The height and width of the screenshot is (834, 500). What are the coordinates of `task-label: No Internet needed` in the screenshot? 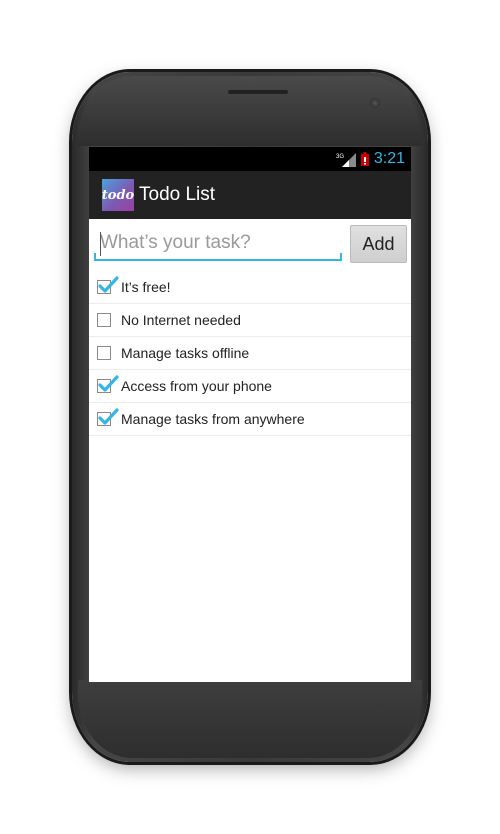 It's located at (181, 320).